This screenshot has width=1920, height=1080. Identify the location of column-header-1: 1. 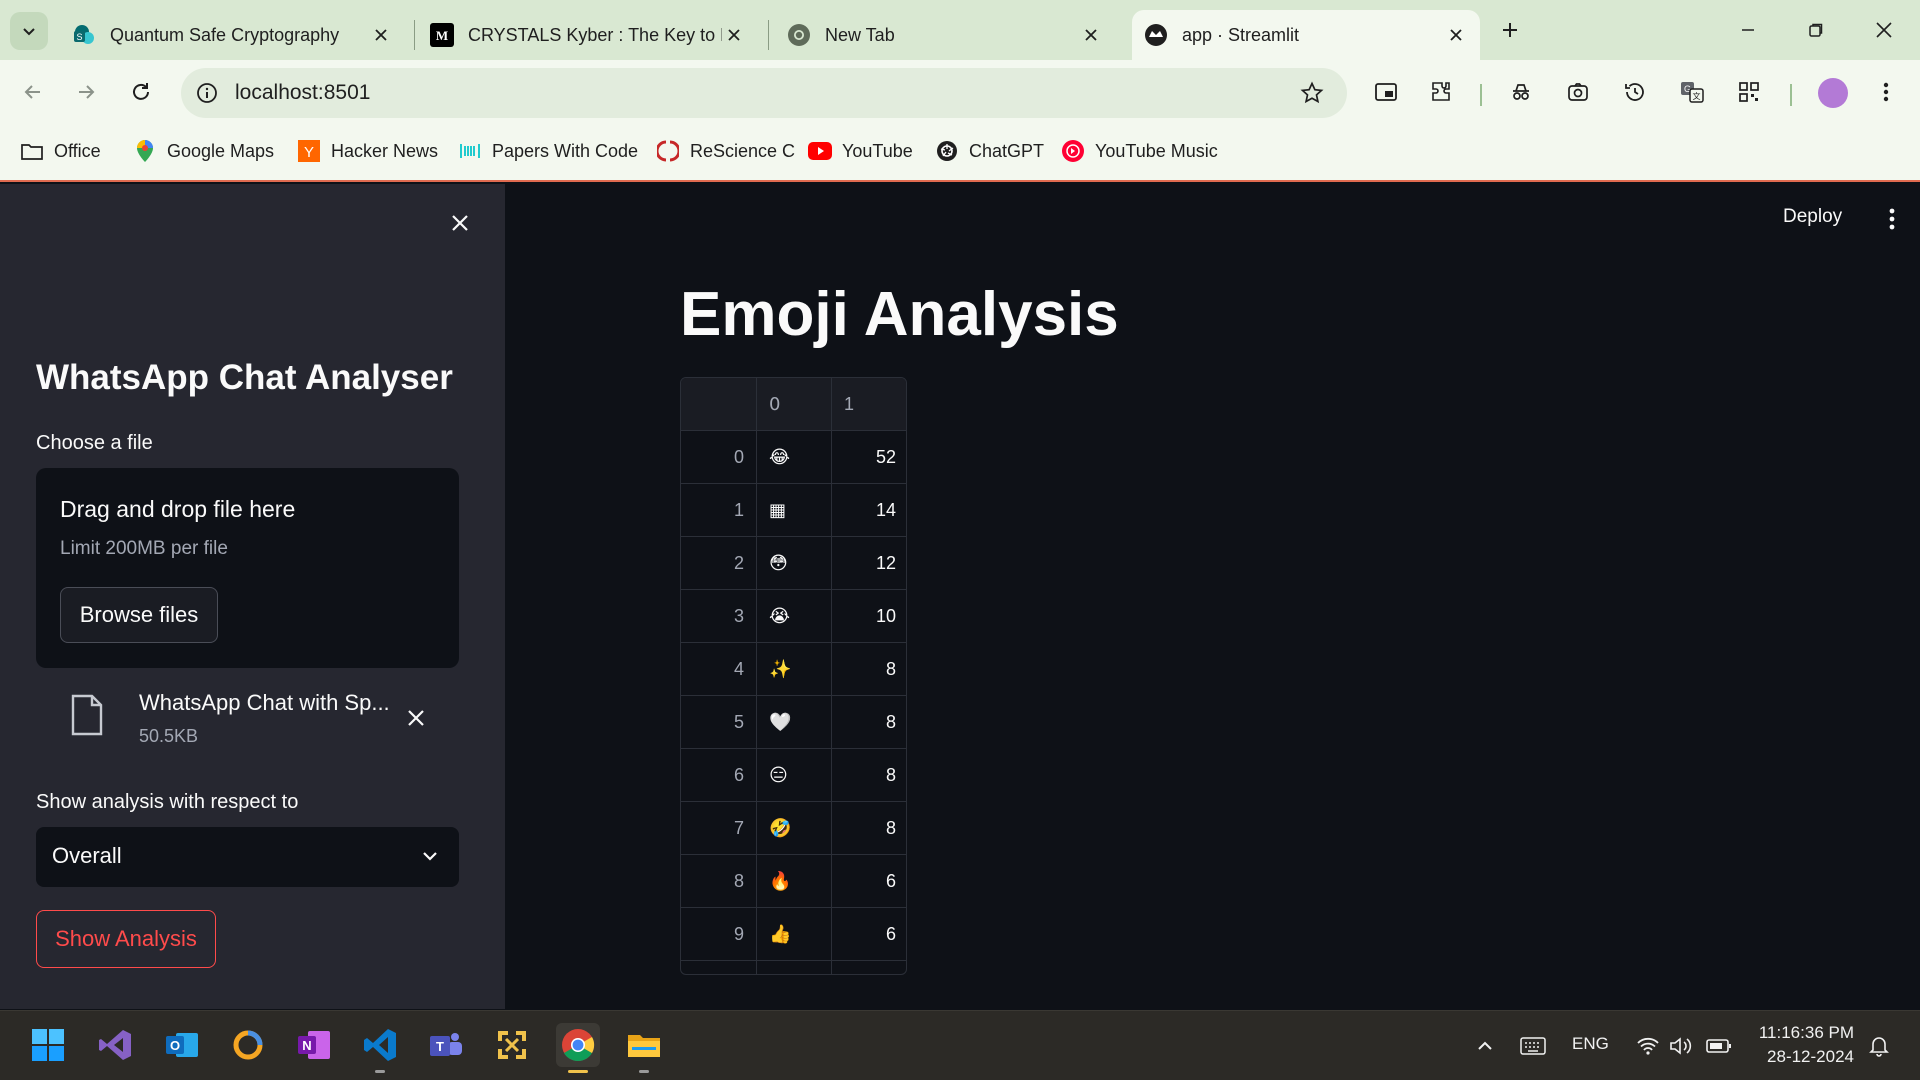
(869, 404).